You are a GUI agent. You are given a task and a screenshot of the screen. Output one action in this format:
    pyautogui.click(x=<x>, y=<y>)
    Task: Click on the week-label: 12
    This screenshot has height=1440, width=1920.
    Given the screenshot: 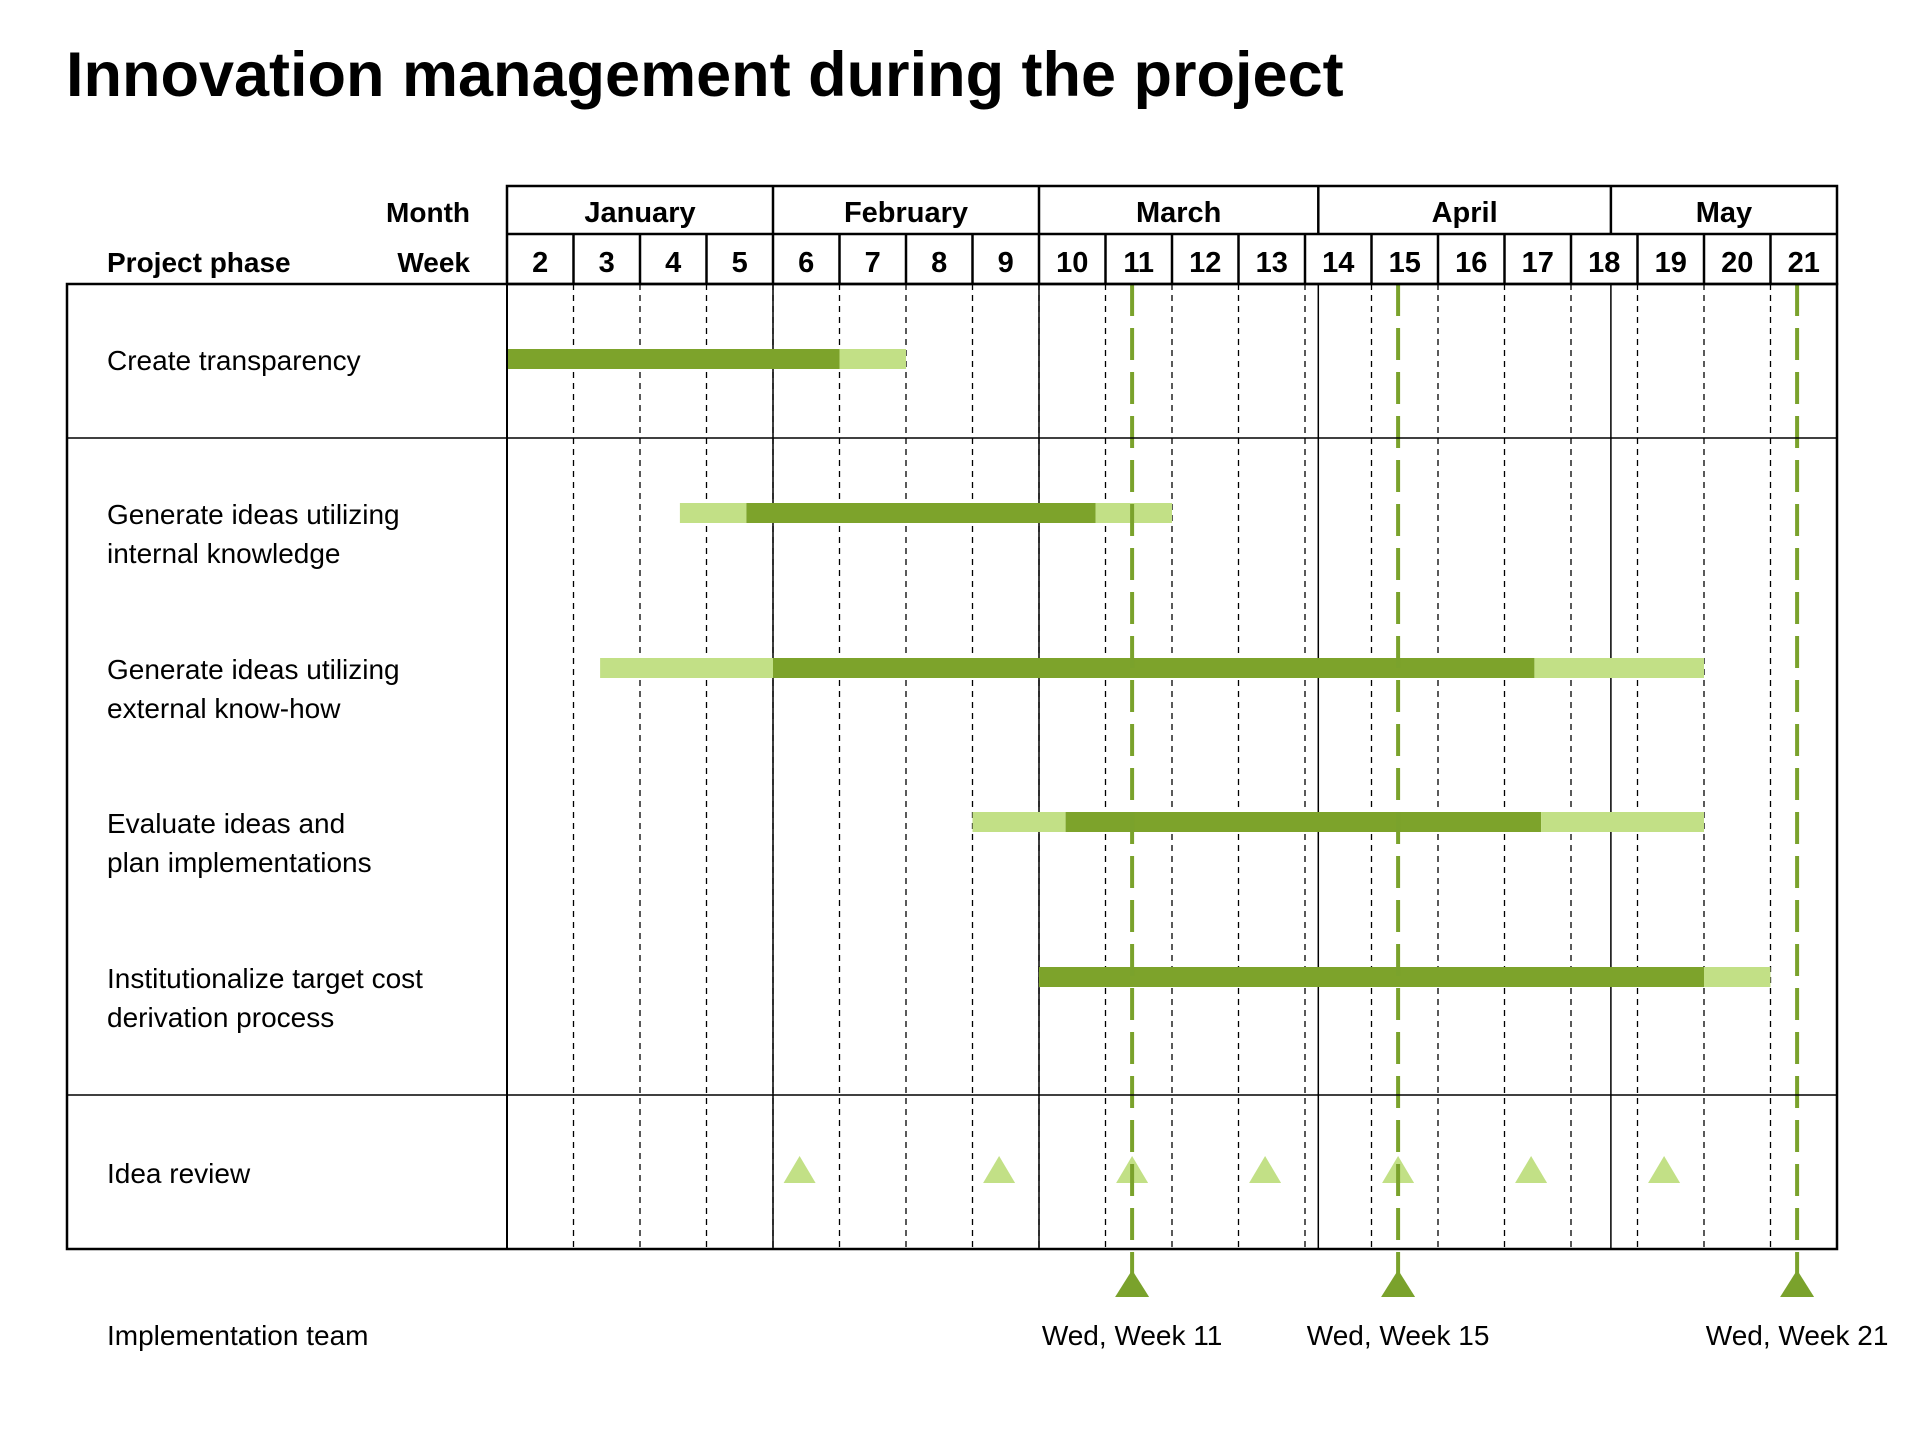 What is the action you would take?
    pyautogui.click(x=1205, y=263)
    